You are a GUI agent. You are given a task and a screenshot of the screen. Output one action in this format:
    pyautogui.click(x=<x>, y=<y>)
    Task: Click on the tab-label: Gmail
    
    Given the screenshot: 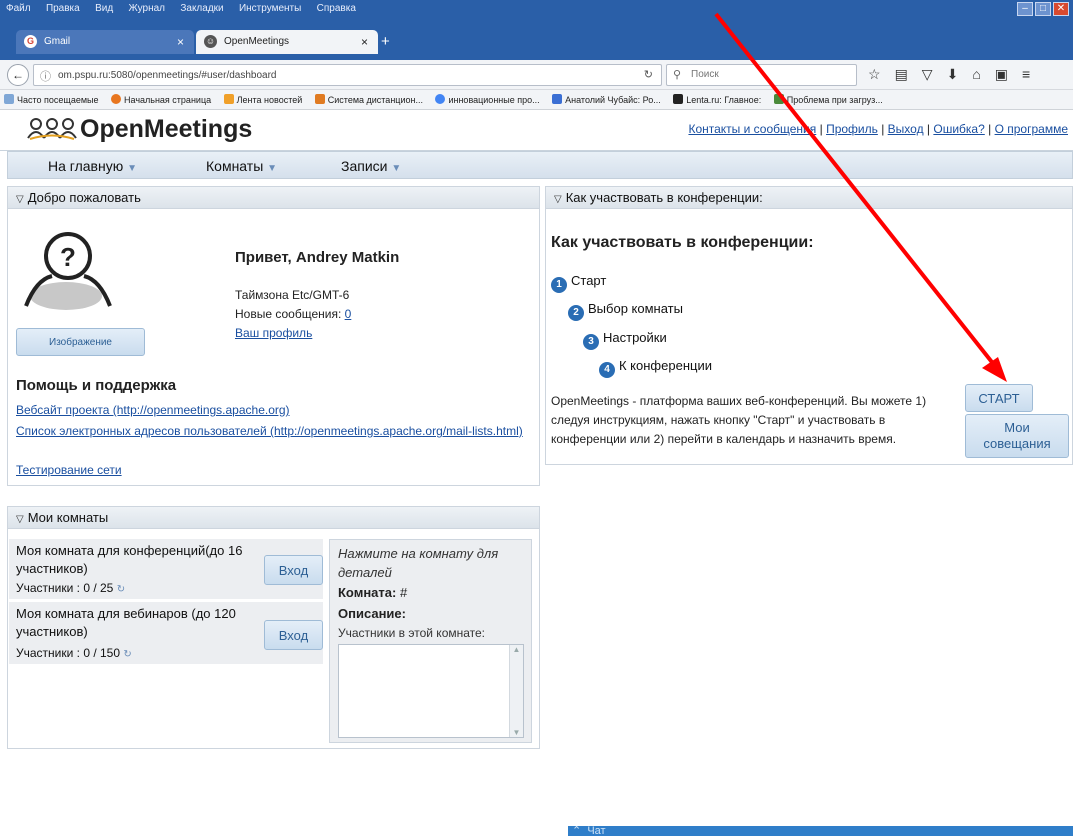 What is the action you would take?
    pyautogui.click(x=57, y=41)
    